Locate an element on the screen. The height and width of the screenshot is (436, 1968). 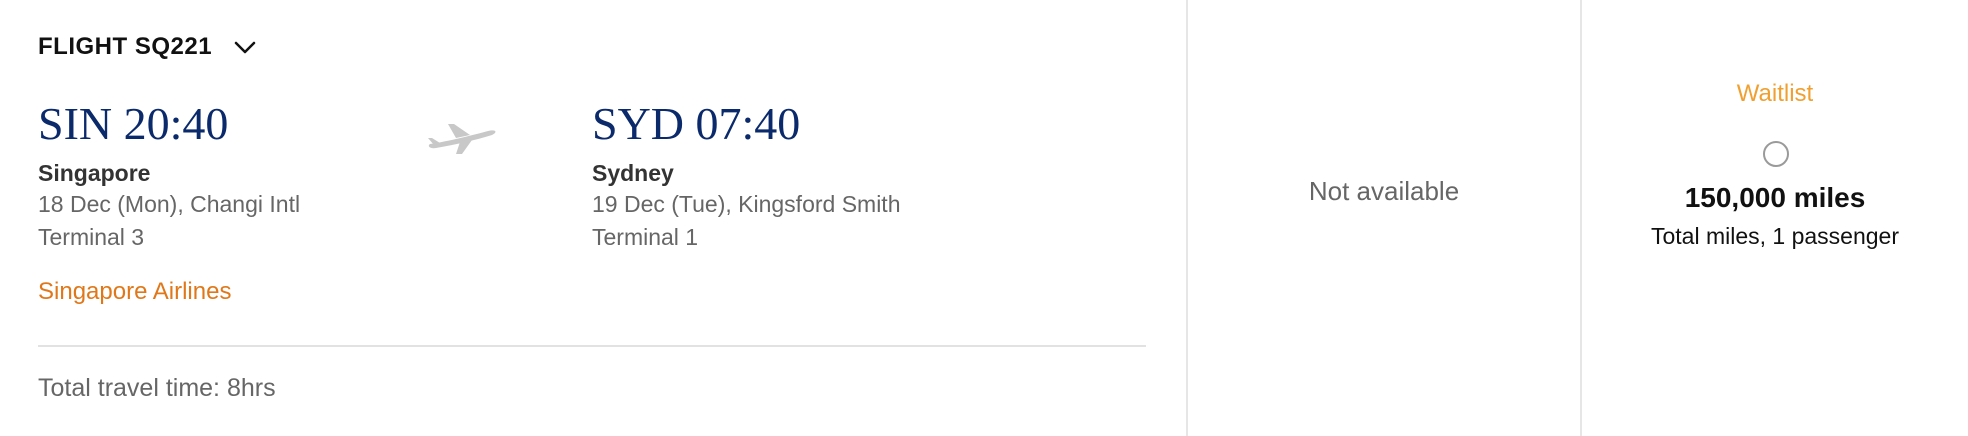
flight-header-toggle: FLIGHT SQ221 is located at coordinates (148, 47).